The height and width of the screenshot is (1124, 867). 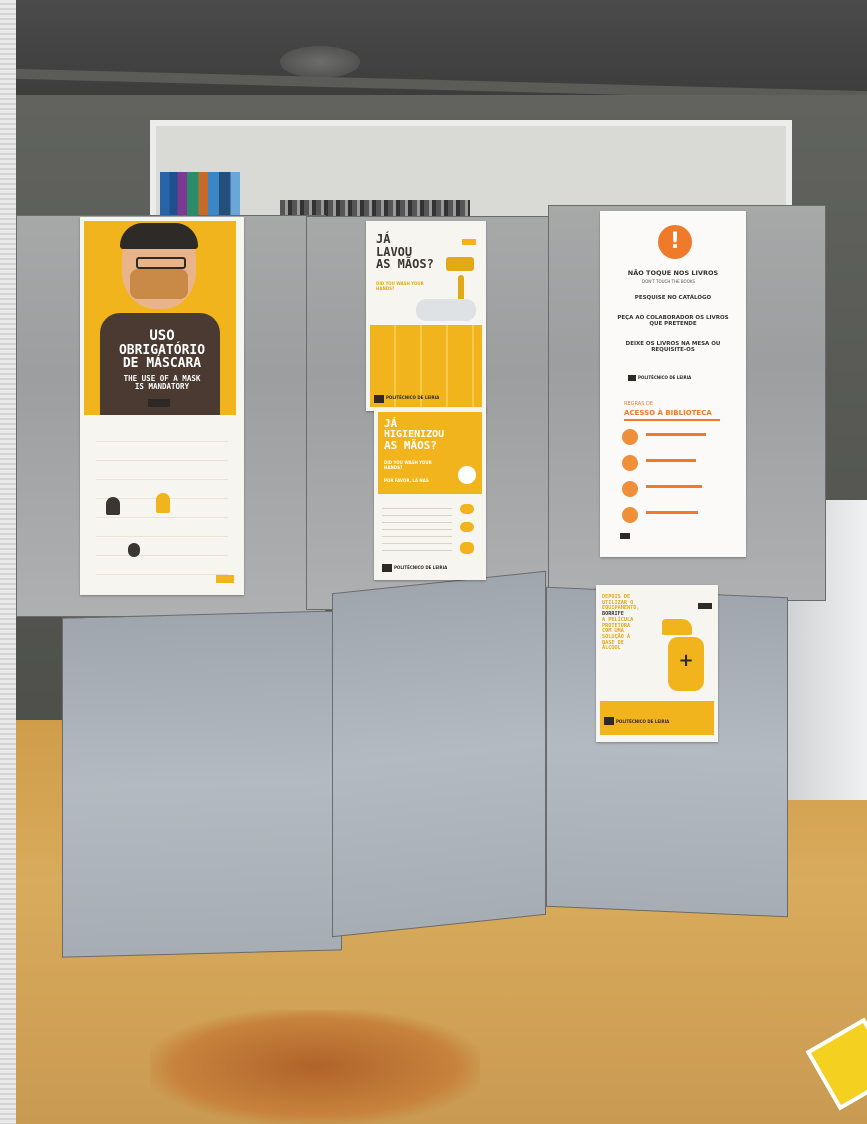 What do you see at coordinates (632, 378) in the screenshot?
I see `poster-rules-logo-icon` at bounding box center [632, 378].